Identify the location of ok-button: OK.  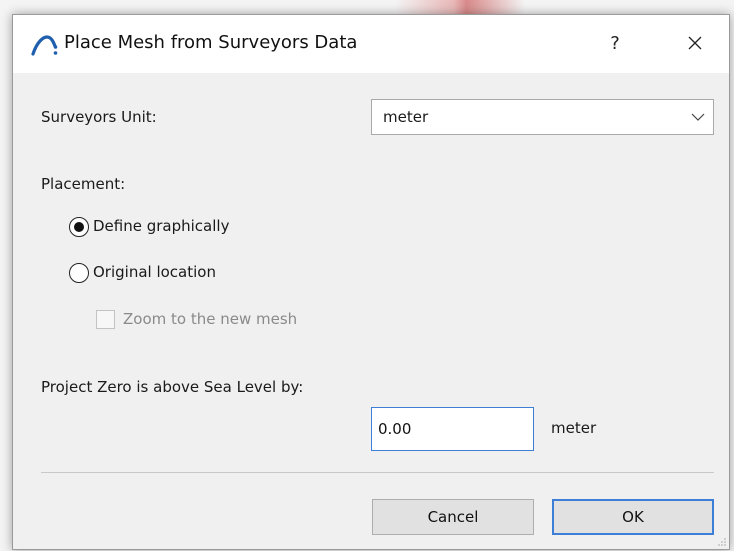
(633, 517).